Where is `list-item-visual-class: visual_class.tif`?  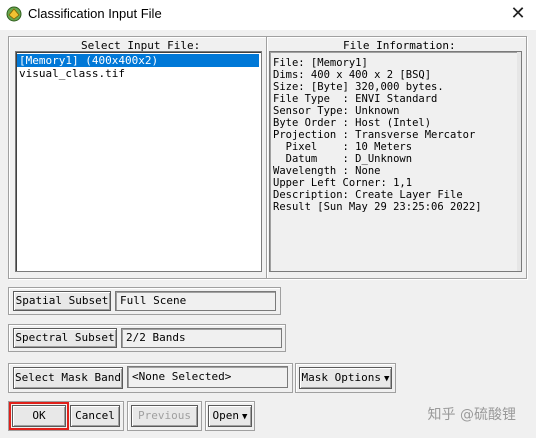 list-item-visual-class: visual_class.tif is located at coordinates (71, 73).